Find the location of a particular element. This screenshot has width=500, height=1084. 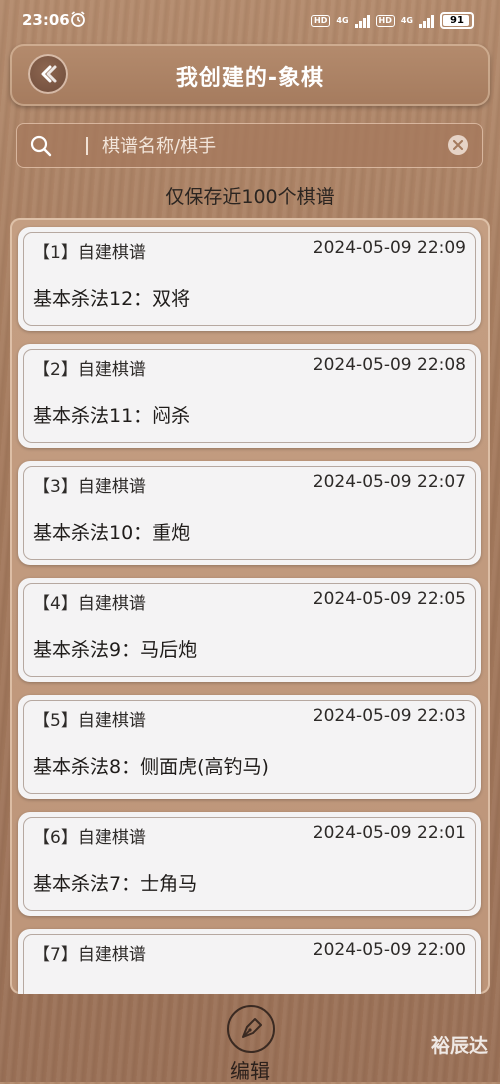

search-input is located at coordinates (272, 146).